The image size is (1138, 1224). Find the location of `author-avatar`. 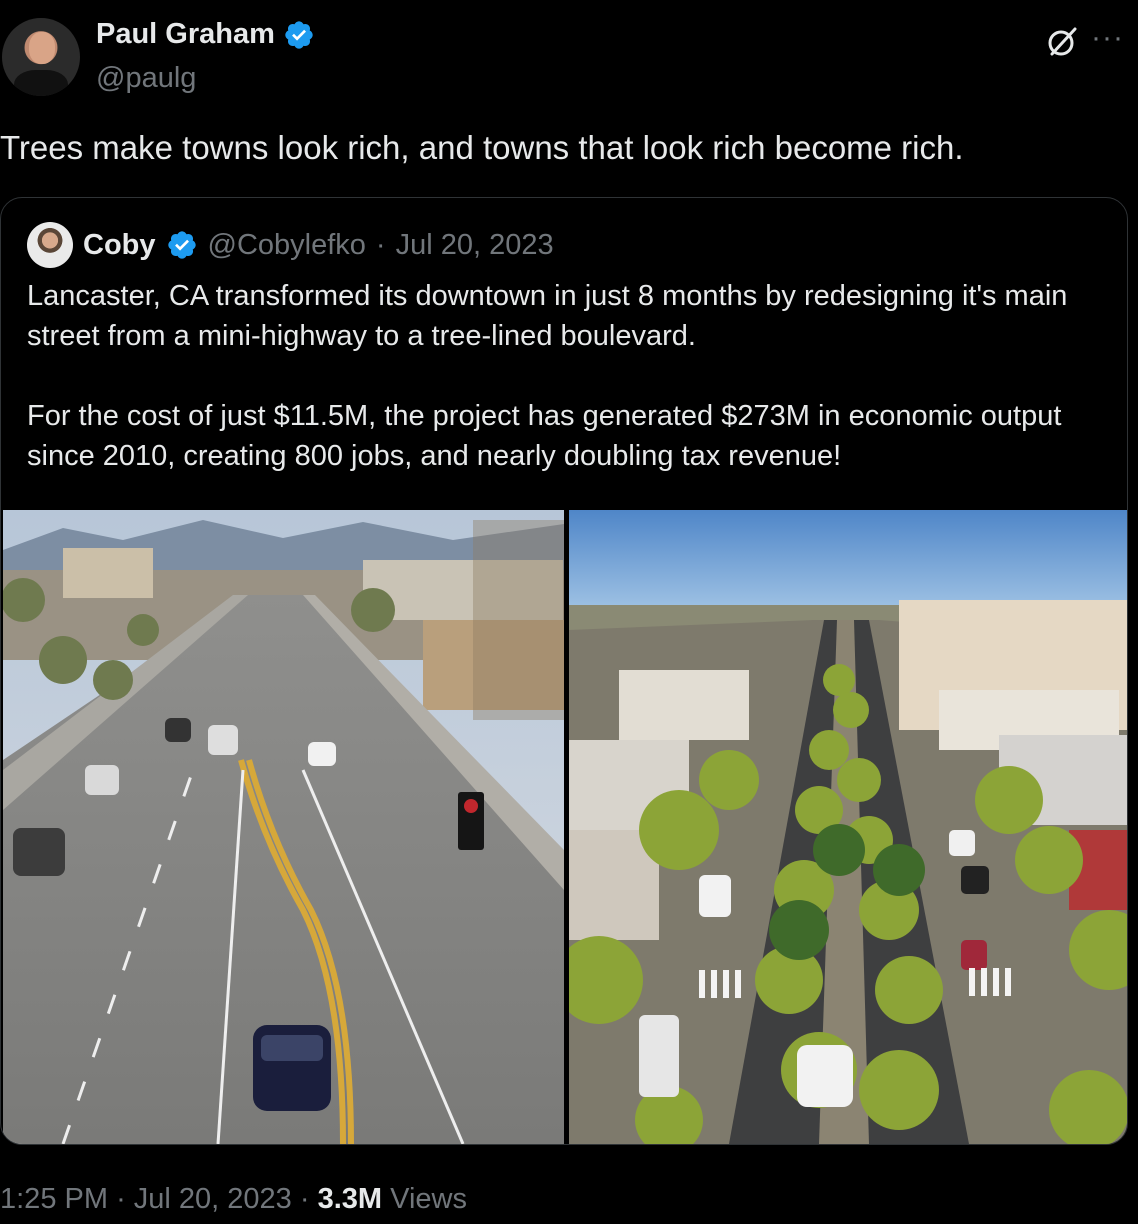

author-avatar is located at coordinates (41, 57).